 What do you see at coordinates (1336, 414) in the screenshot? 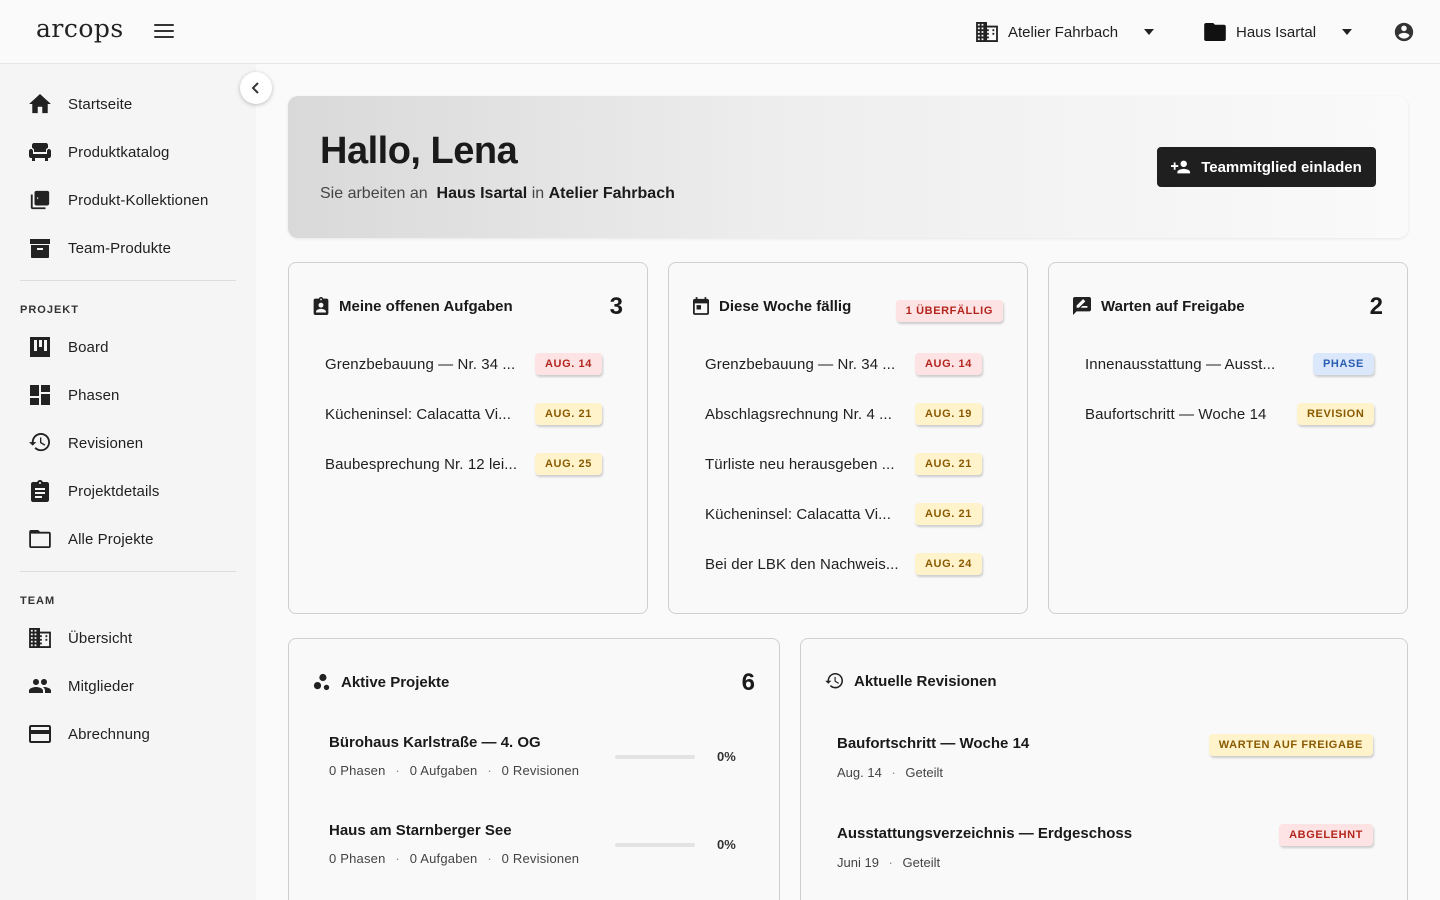
I see `type-chip: REVISION` at bounding box center [1336, 414].